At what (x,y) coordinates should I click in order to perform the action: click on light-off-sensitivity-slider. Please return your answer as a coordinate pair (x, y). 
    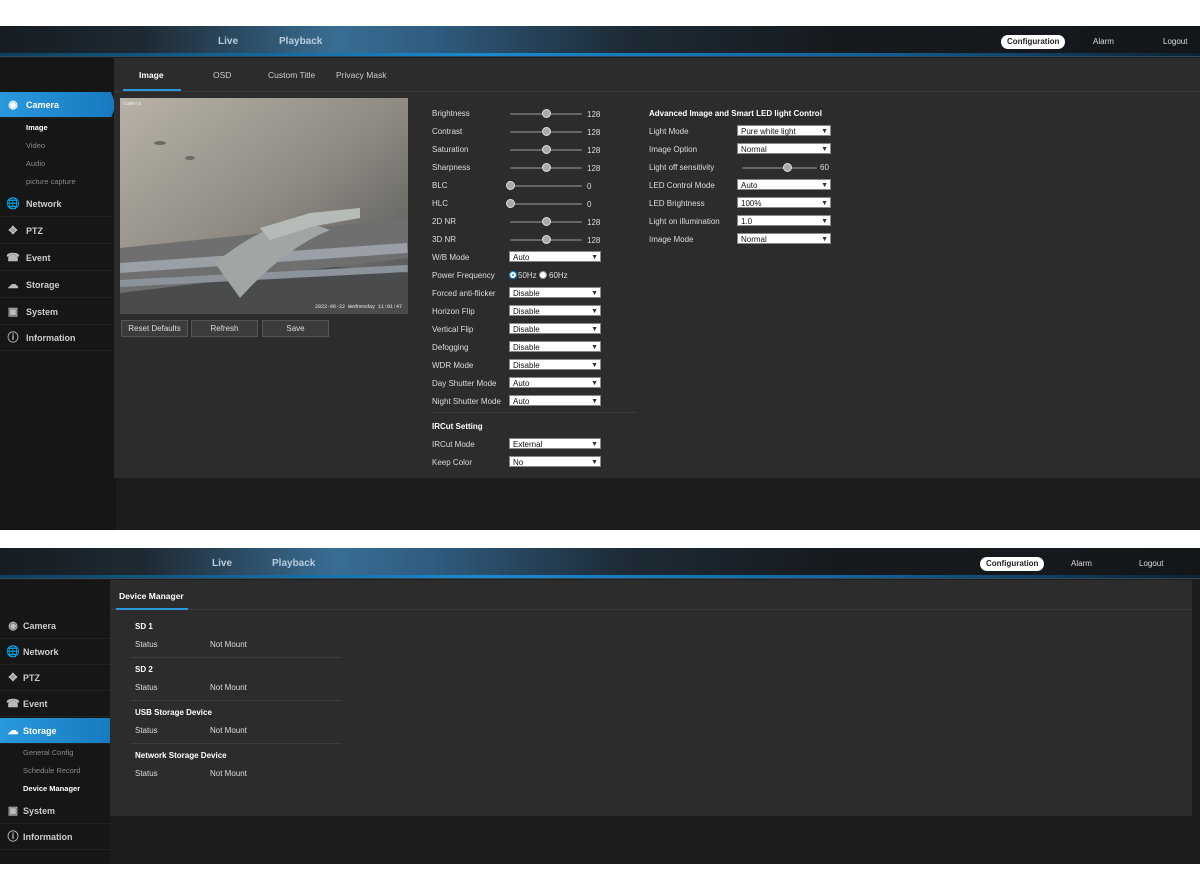
    Looking at the image, I should click on (779, 167).